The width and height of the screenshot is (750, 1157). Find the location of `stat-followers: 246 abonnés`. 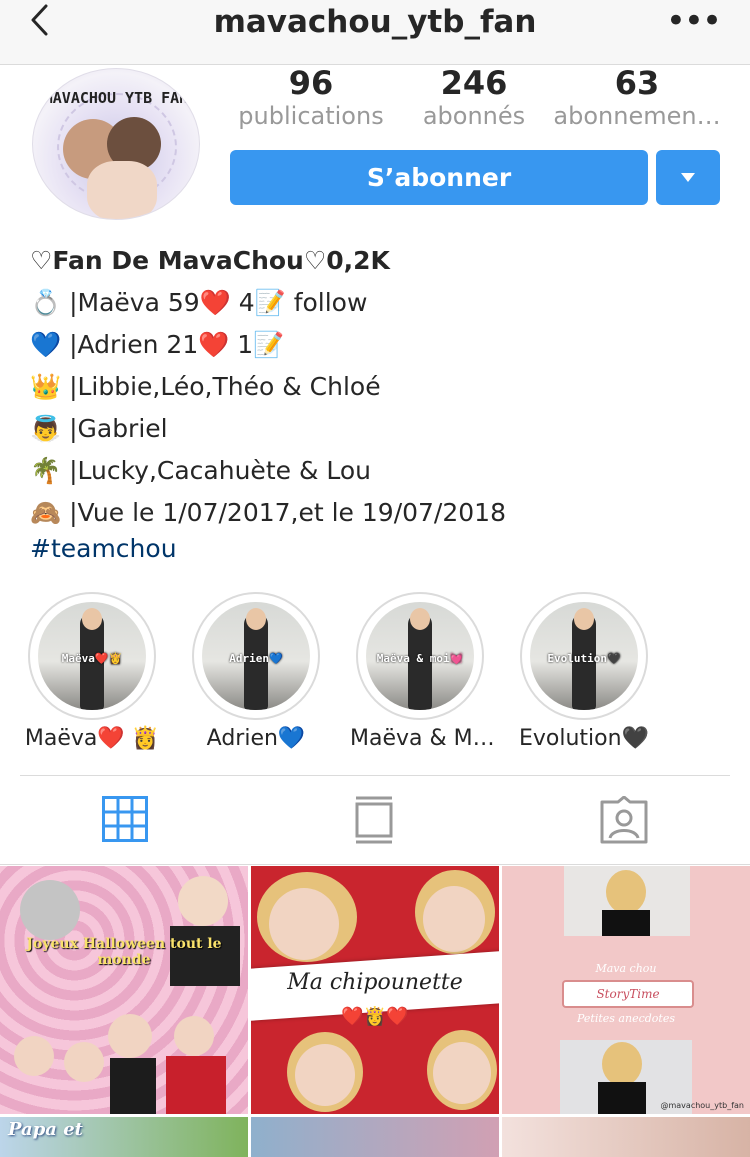

stat-followers: 246 abonnés is located at coordinates (474, 97).